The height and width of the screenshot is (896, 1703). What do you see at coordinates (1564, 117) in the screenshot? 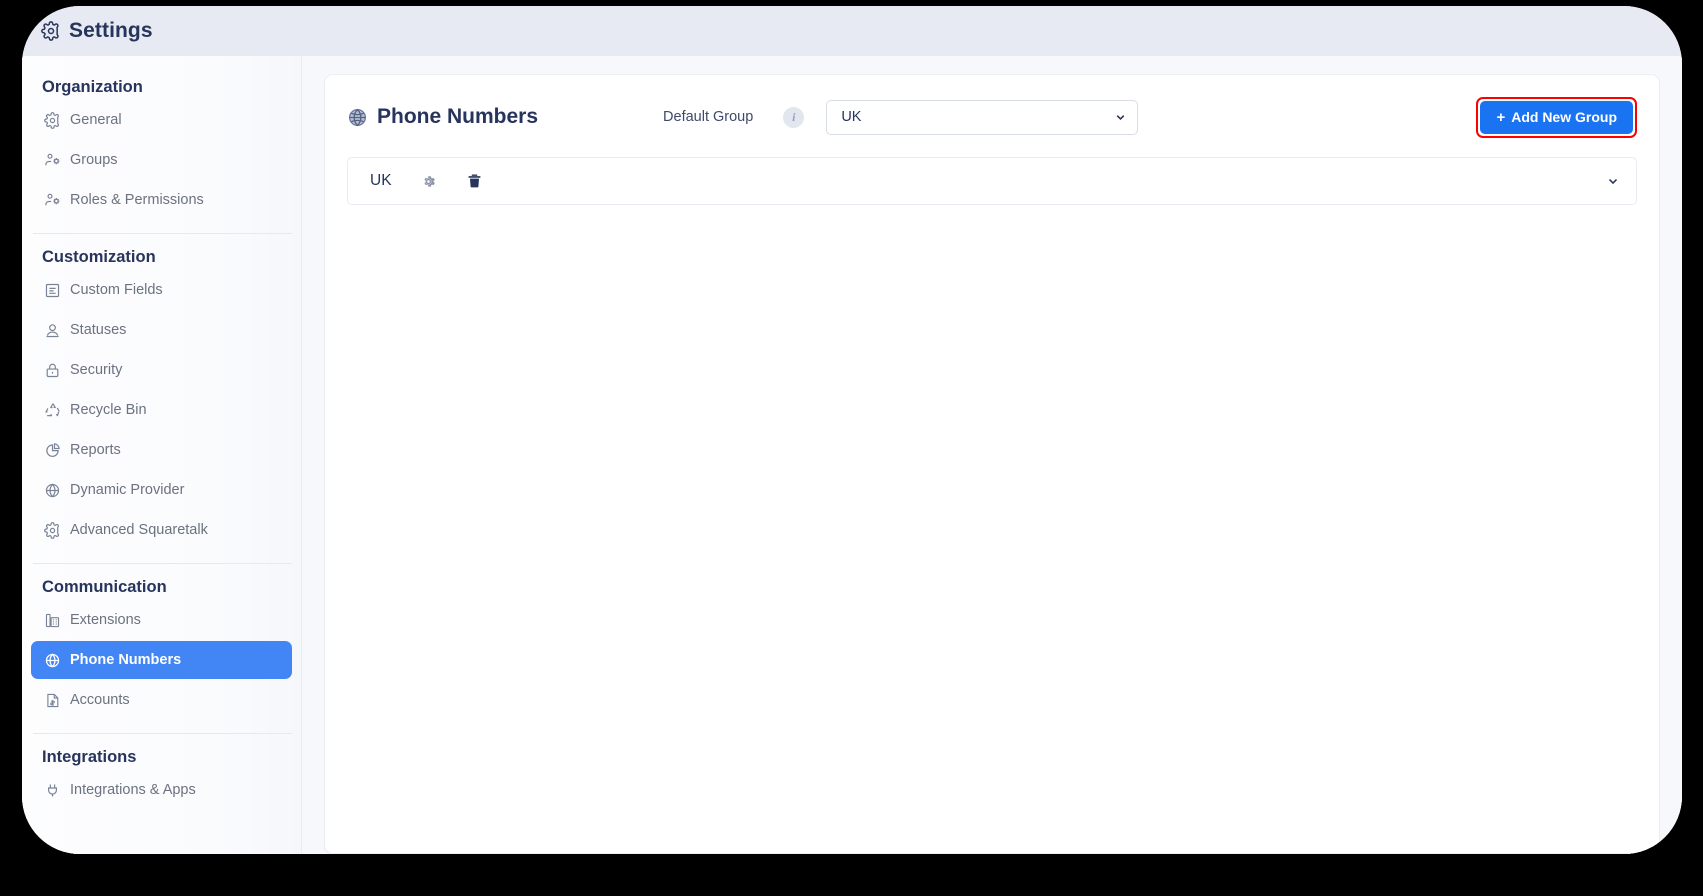
I see `add-new-group-label: Add New Group` at bounding box center [1564, 117].